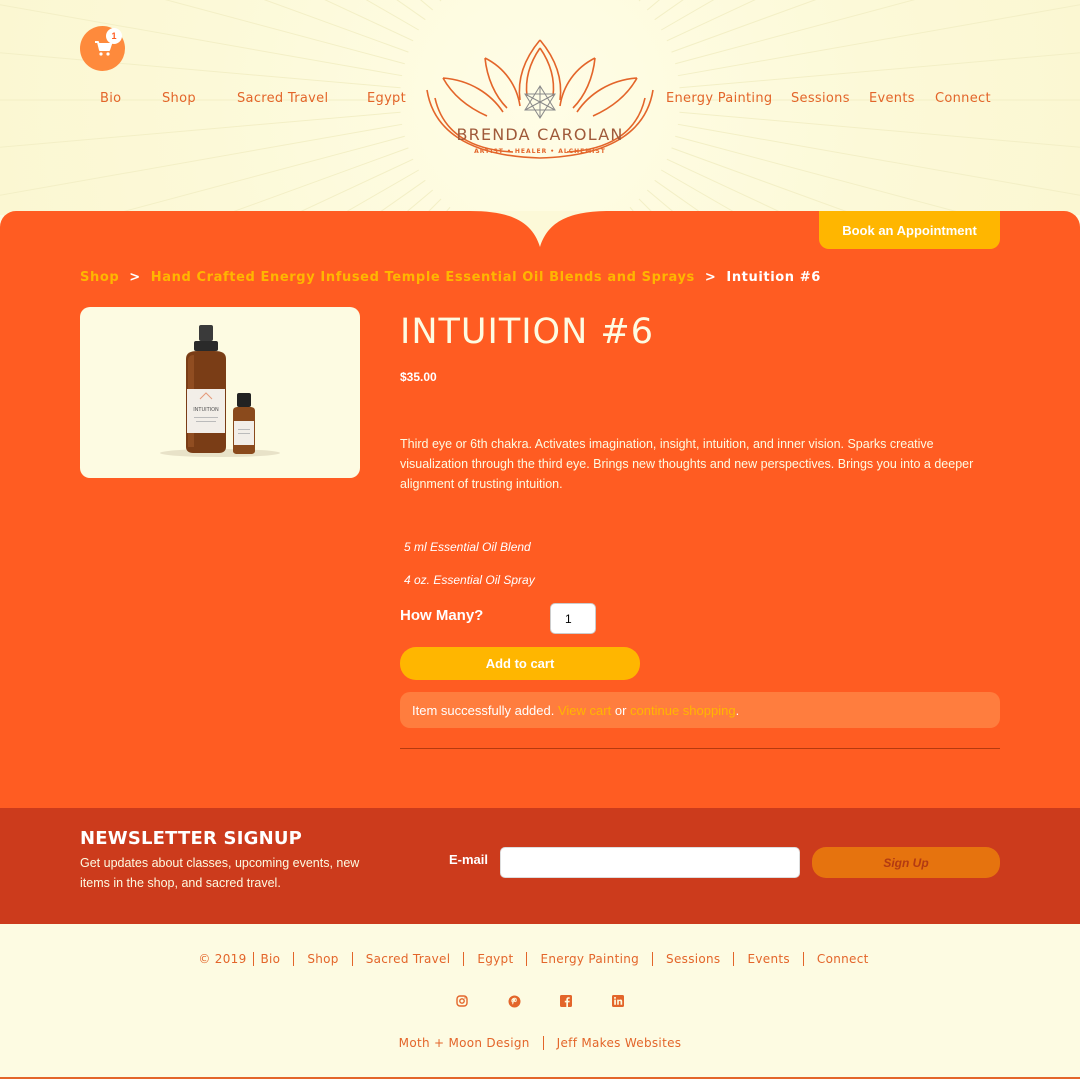  I want to click on footer-link-sacred-travel: Sacred Travel, so click(407, 959).